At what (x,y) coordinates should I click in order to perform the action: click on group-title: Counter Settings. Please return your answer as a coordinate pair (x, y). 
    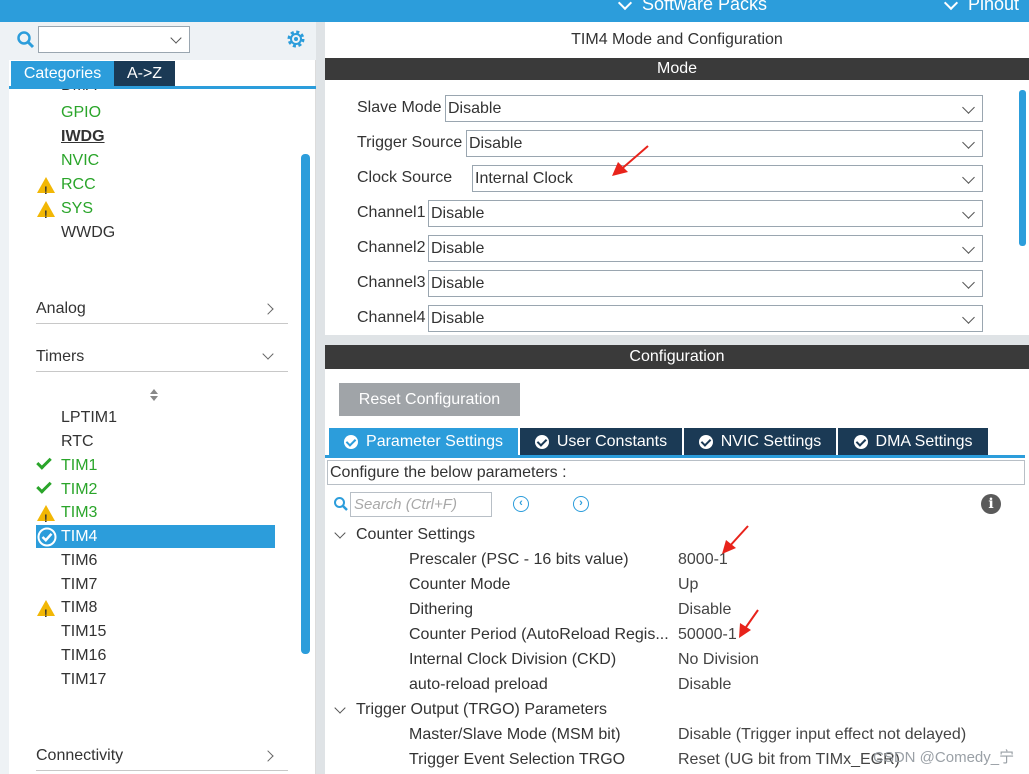
    Looking at the image, I should click on (416, 534).